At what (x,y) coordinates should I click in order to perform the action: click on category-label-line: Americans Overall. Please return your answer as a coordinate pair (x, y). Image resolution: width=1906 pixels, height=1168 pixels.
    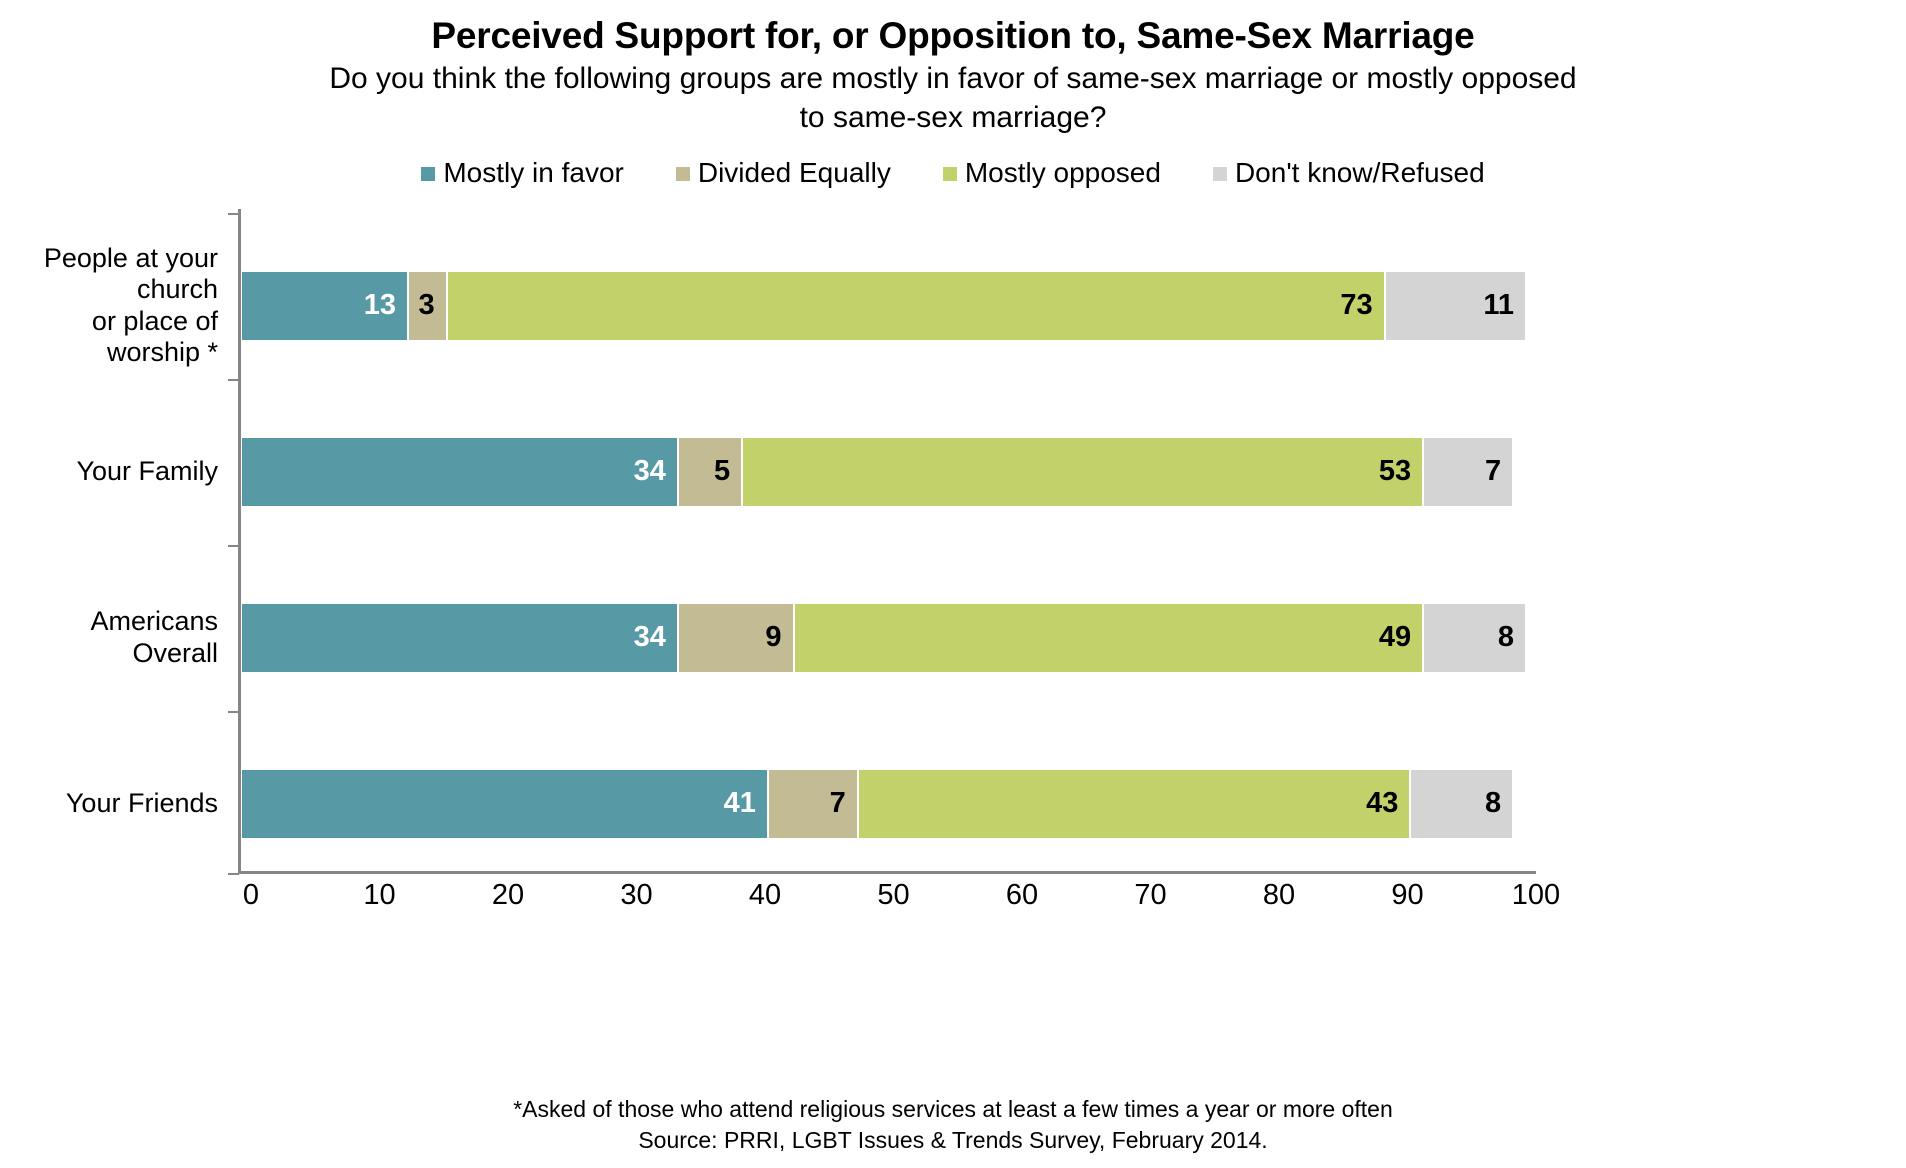
    Looking at the image, I should click on (154, 637).